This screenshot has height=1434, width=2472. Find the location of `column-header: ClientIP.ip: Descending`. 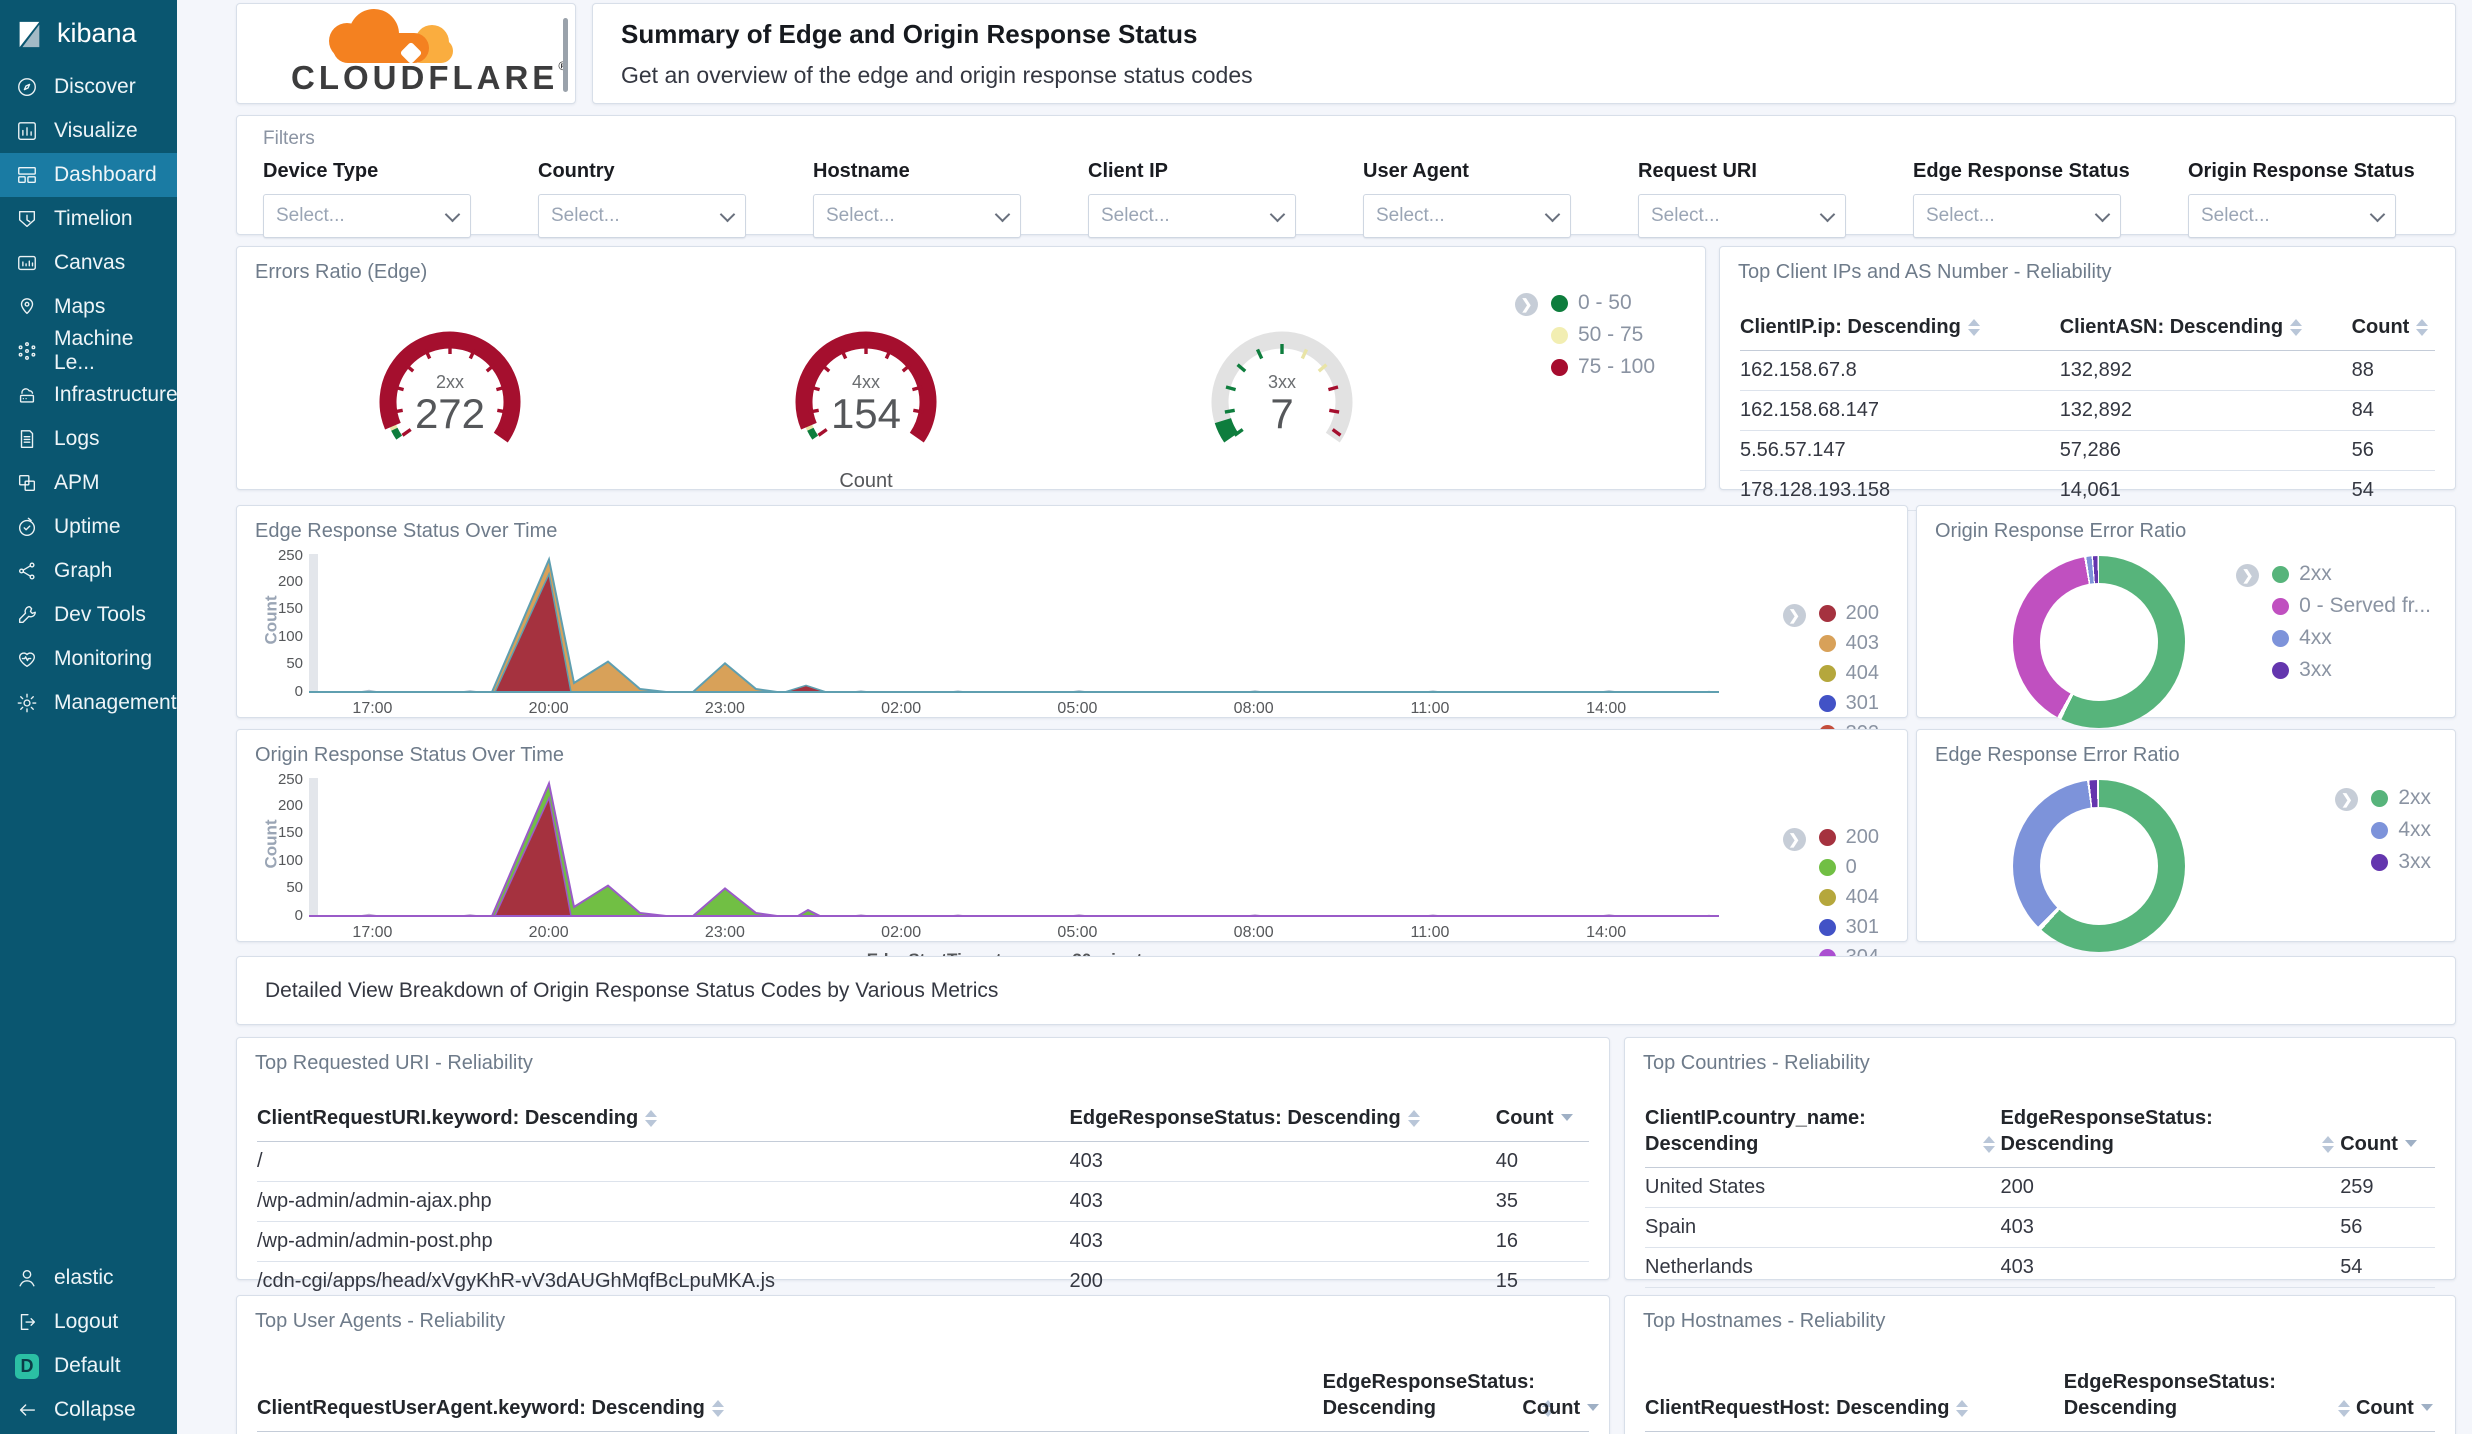

column-header: ClientIP.ip: Descending is located at coordinates (1900, 329).